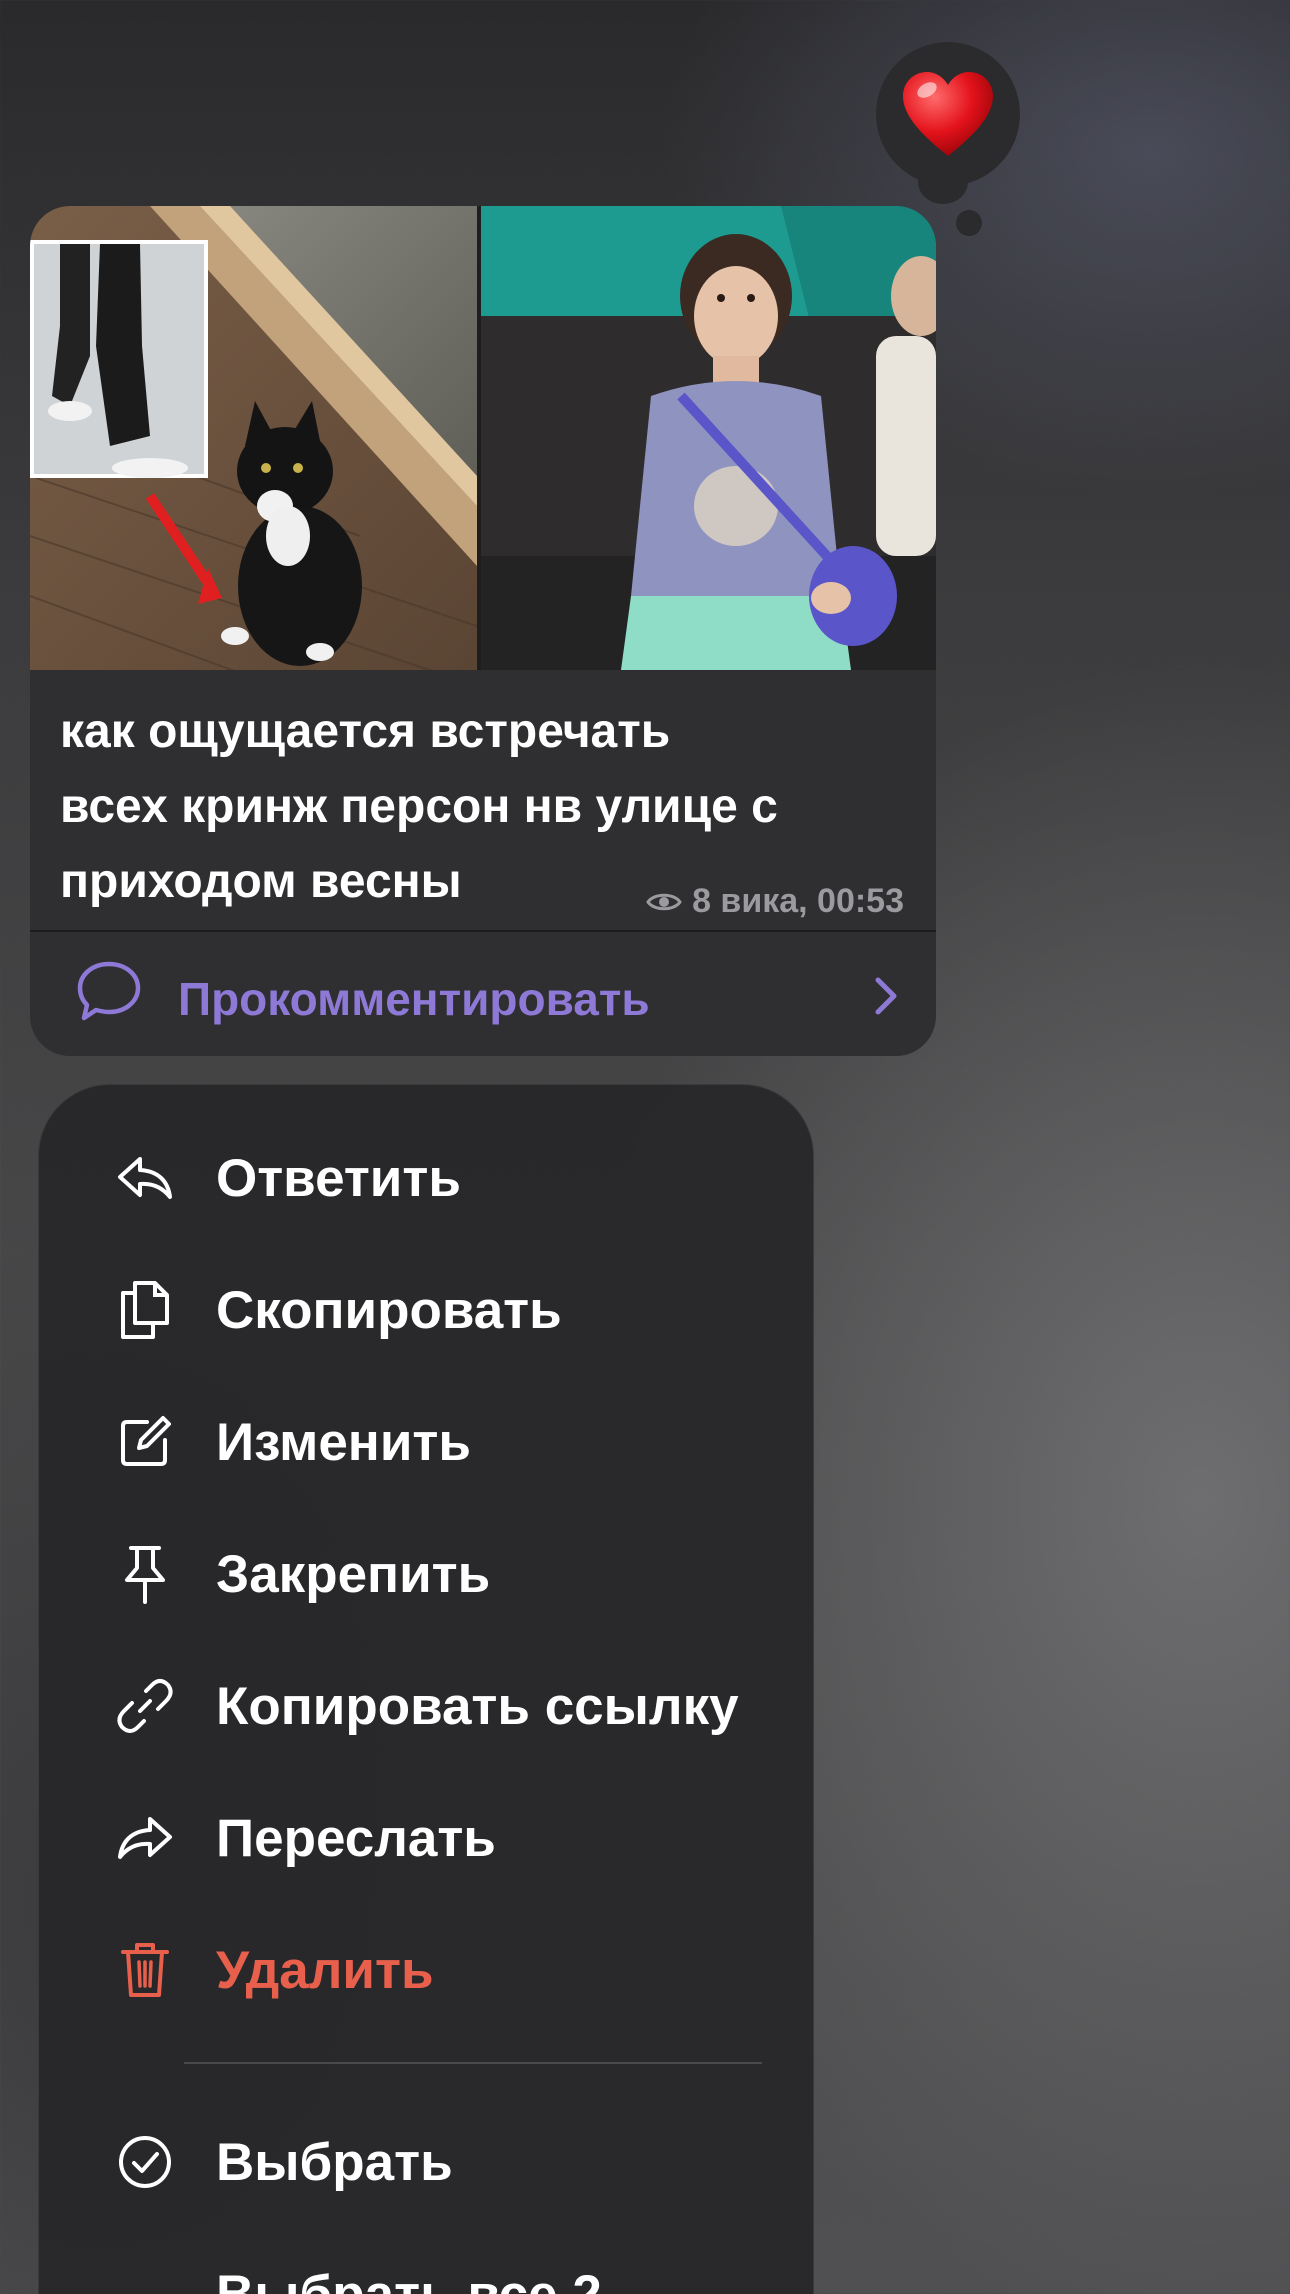 The image size is (1290, 2294). I want to click on menu-item-edit: Изменить, so click(426, 1442).